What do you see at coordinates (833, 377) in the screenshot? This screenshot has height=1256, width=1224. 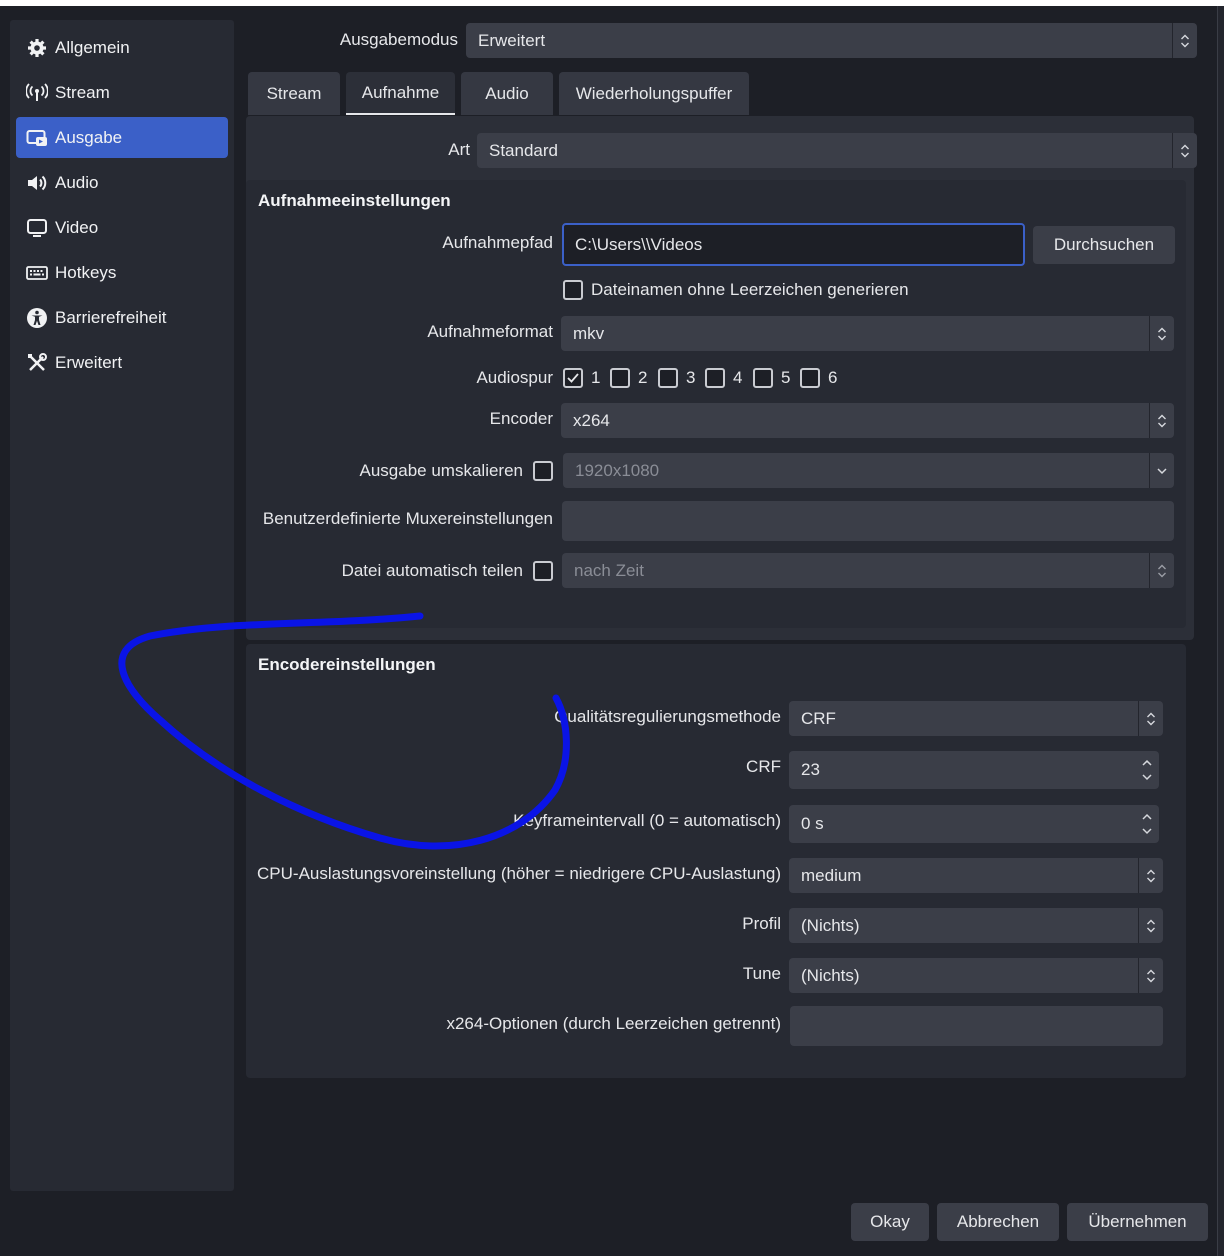 I see `audio-track-6-label: 6` at bounding box center [833, 377].